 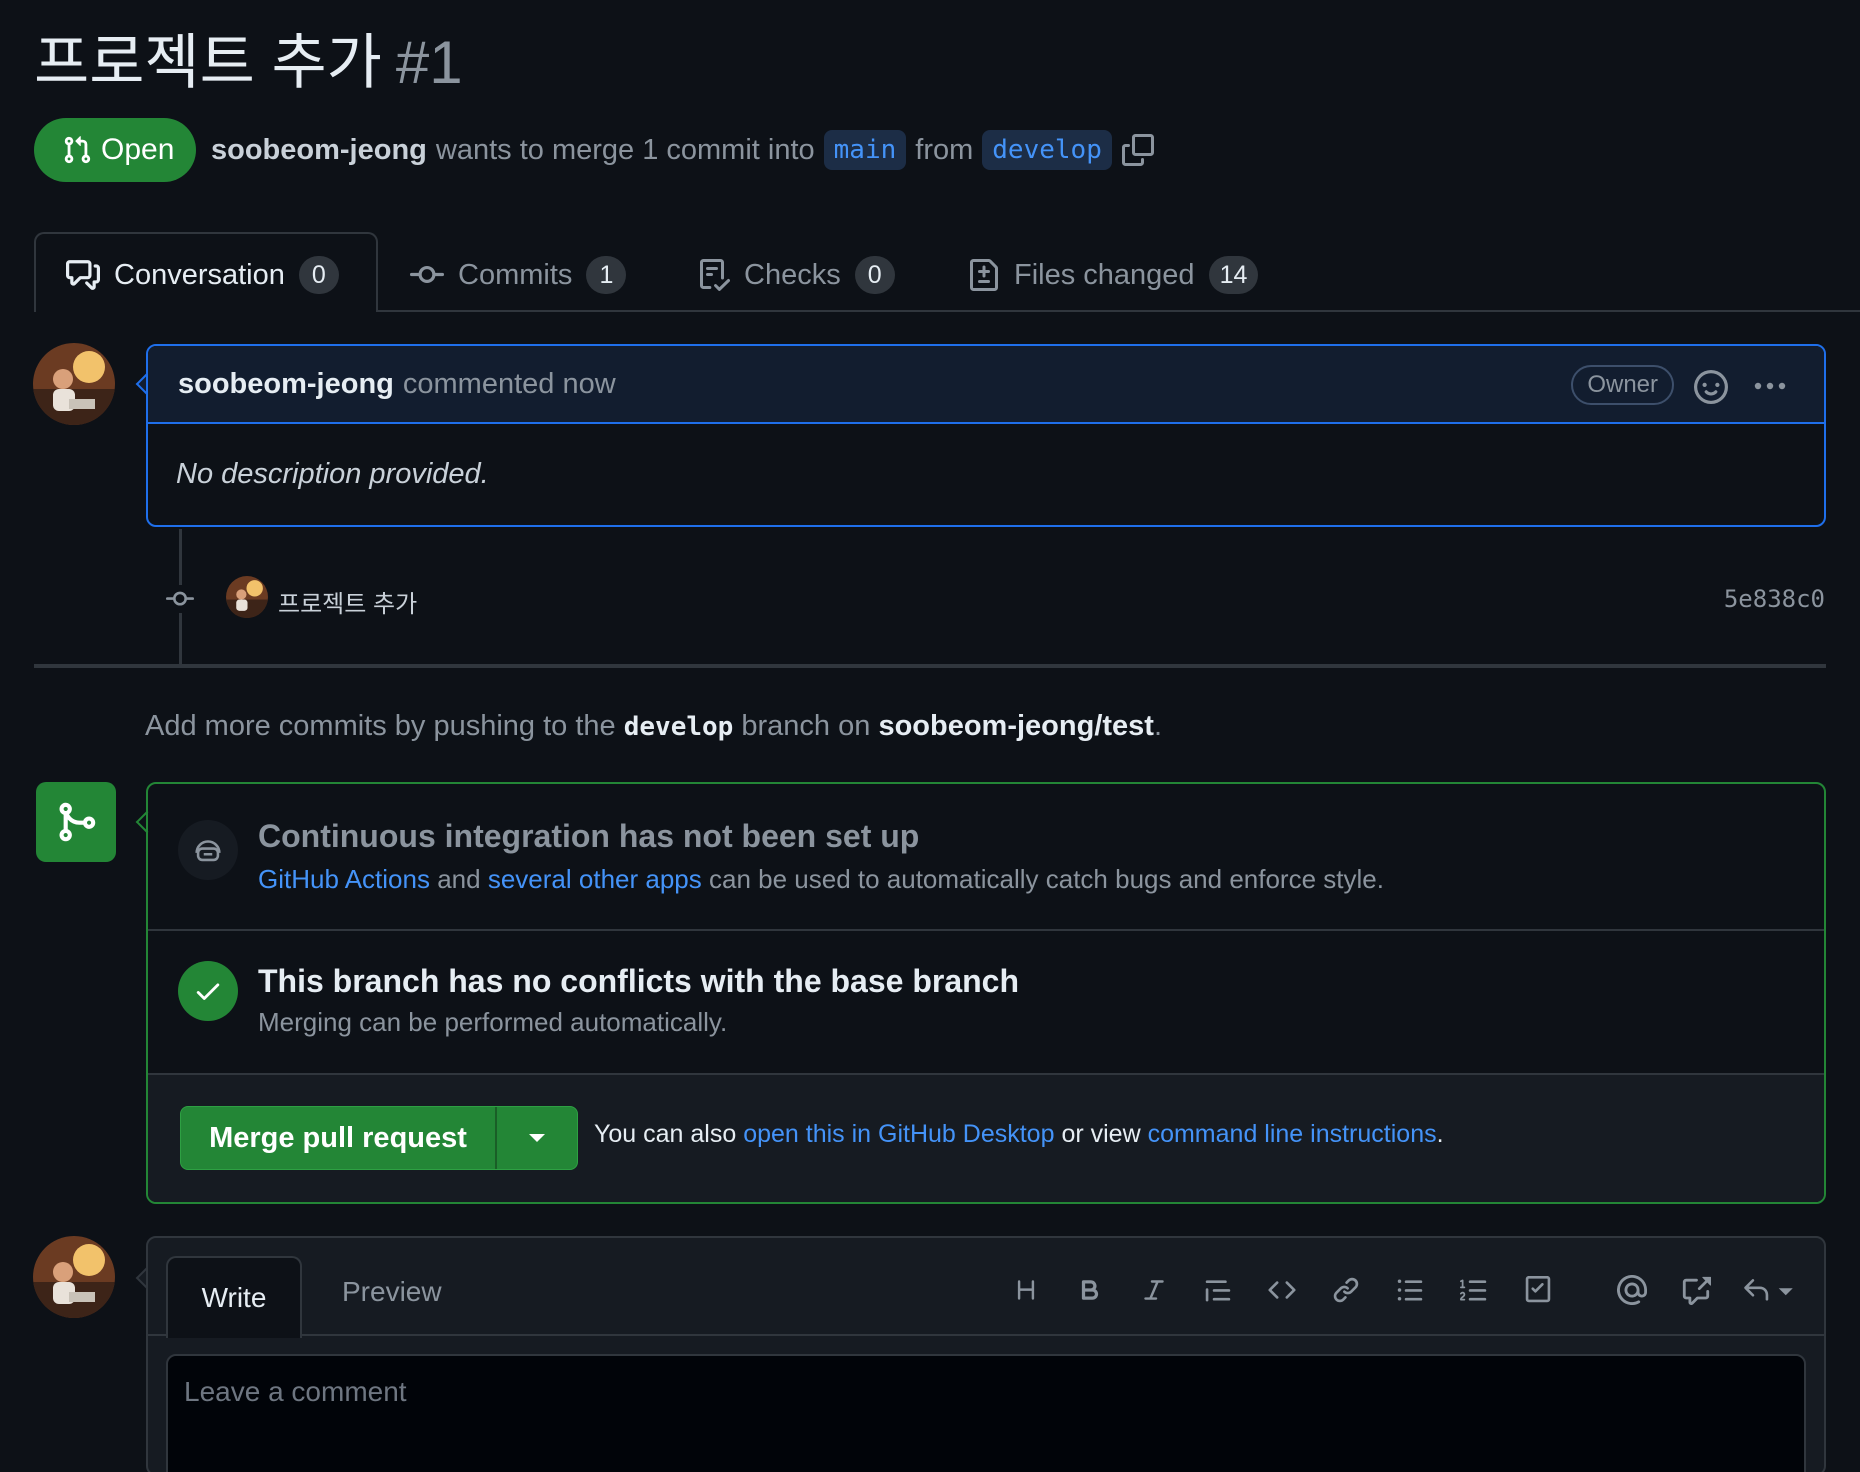 I want to click on push-hint-branch: develop, so click(x=678, y=727).